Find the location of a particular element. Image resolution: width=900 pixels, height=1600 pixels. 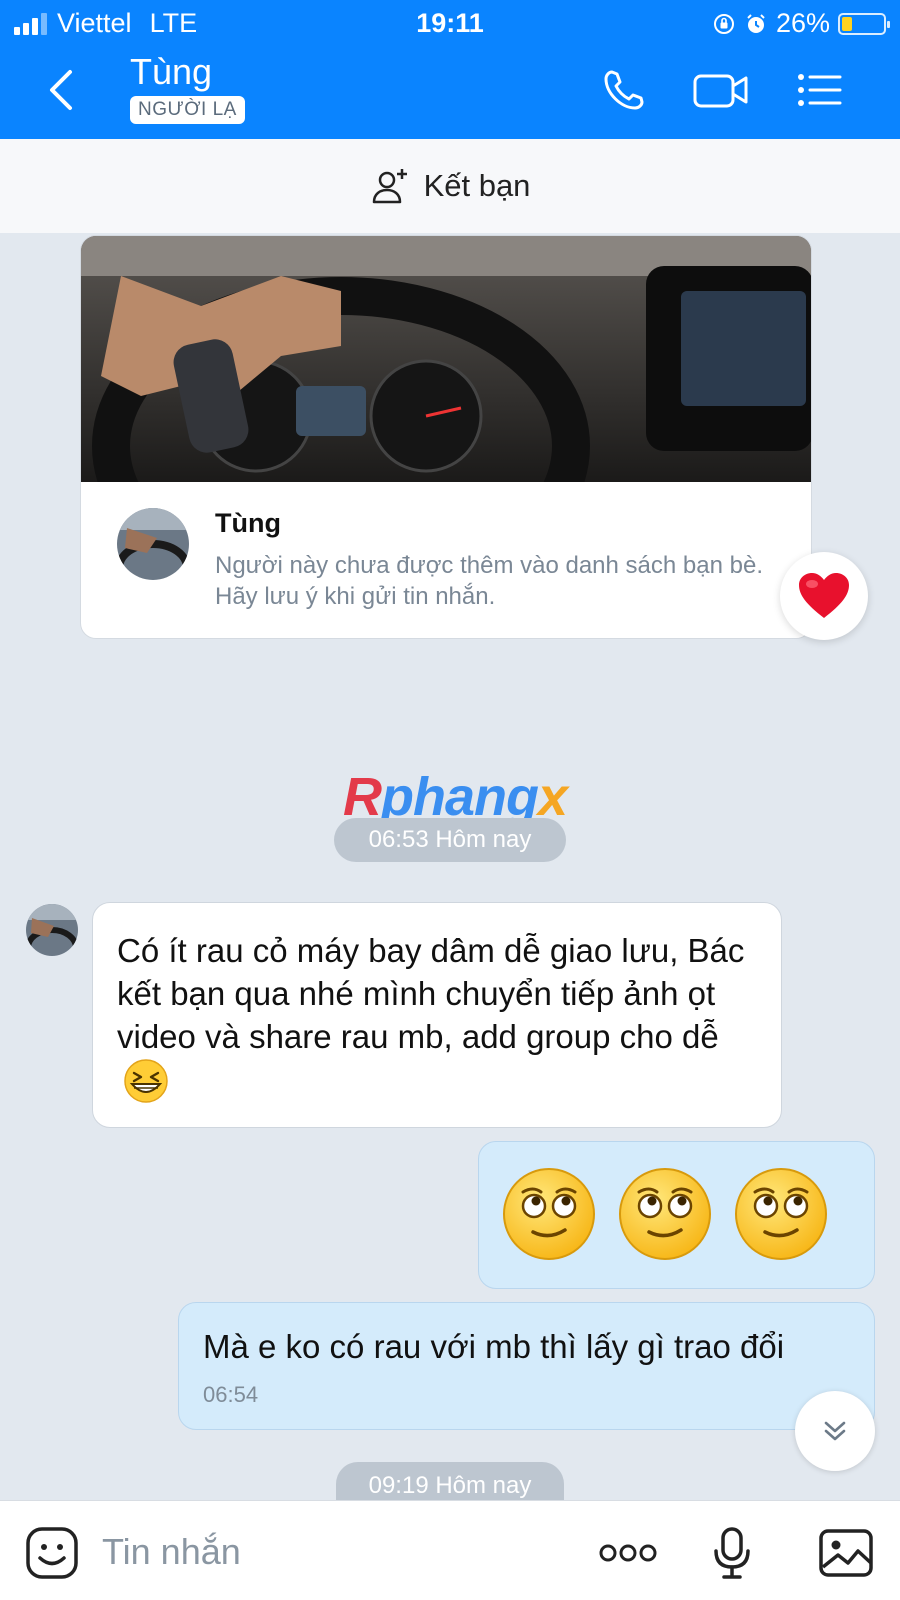

emoji-row is located at coordinates (665, 1216).